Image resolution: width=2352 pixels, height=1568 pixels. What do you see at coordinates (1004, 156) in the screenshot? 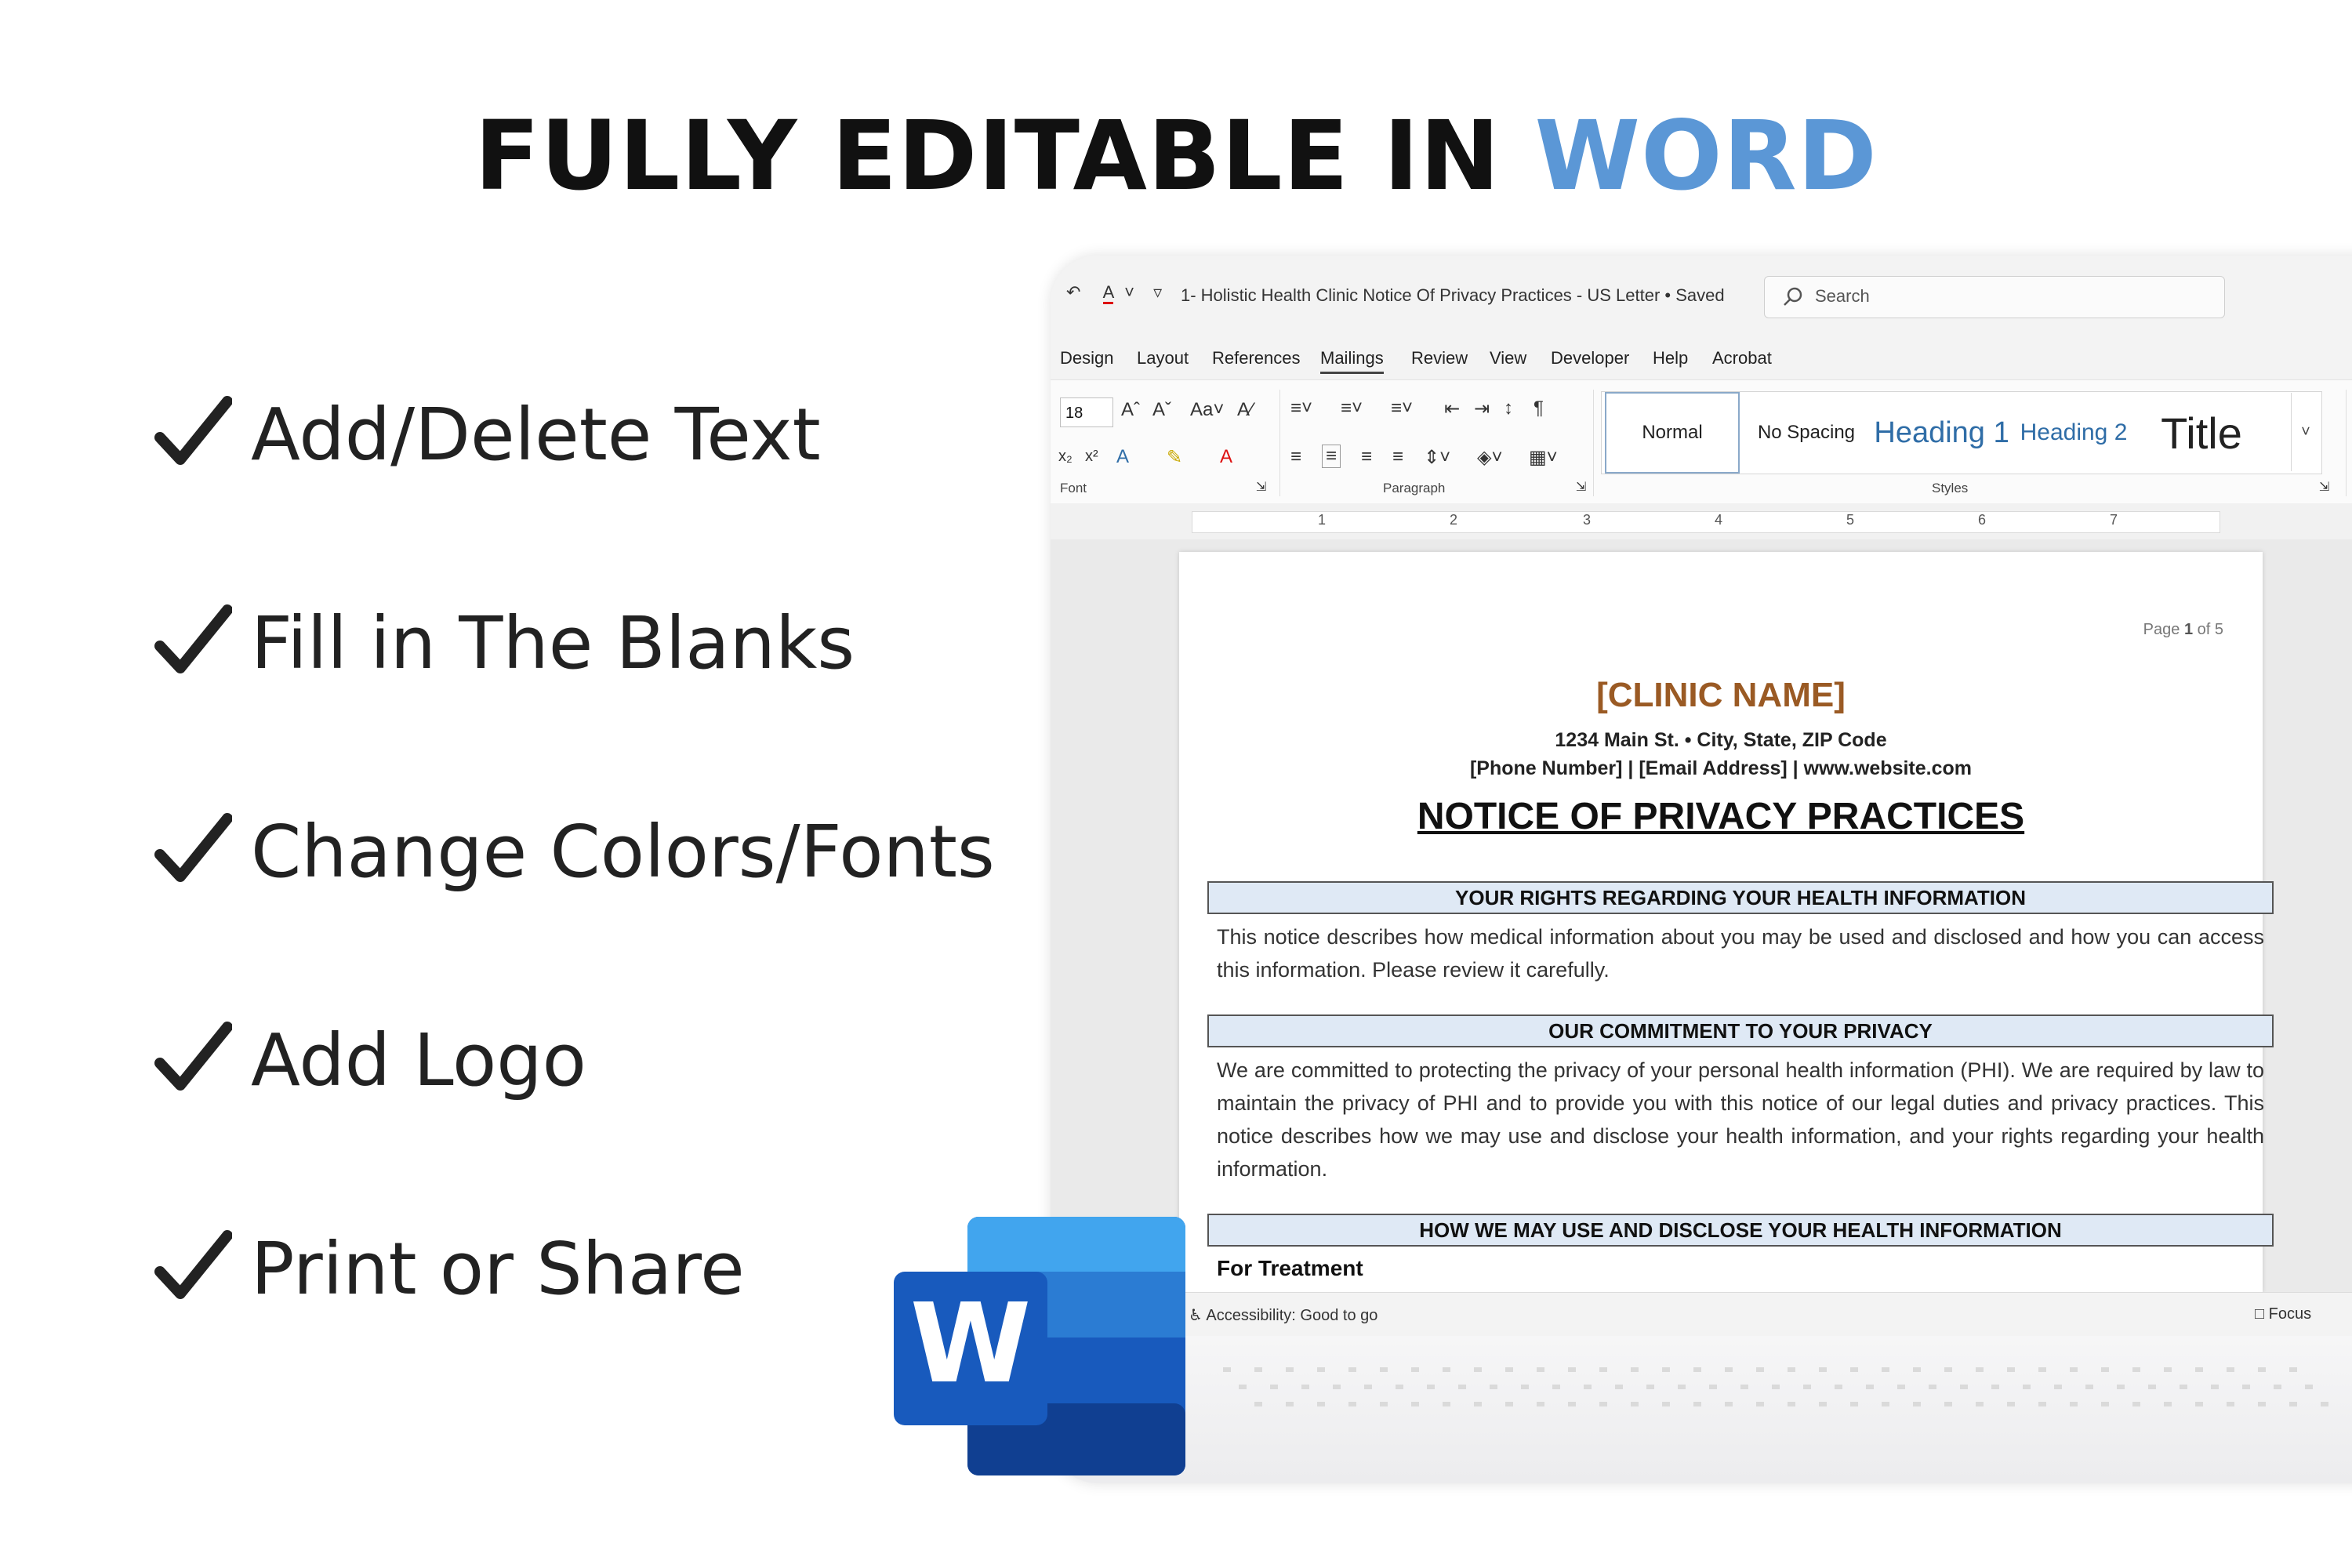
I see `headline-main: FULLY EDITABLE IN` at bounding box center [1004, 156].